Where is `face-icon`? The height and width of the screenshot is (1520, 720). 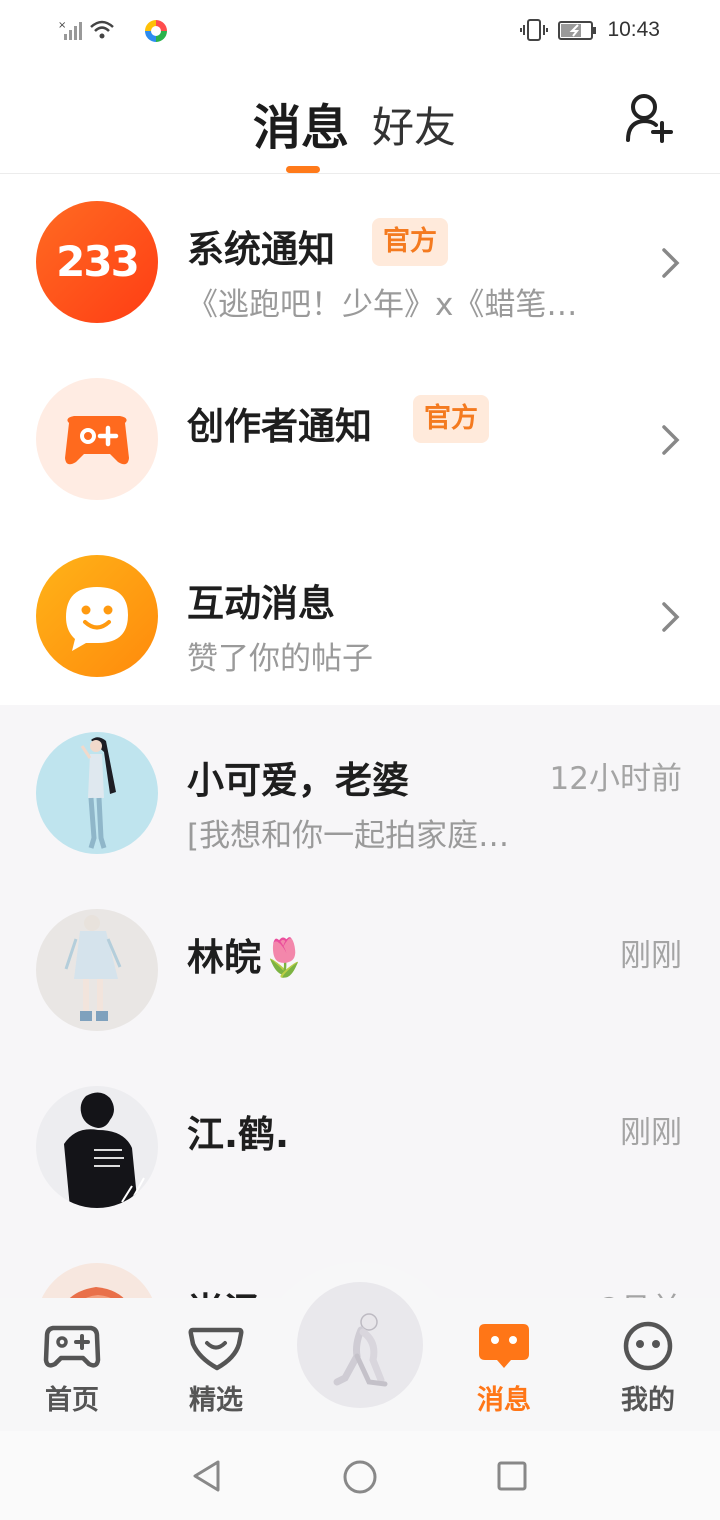
face-icon is located at coordinates (648, 1346).